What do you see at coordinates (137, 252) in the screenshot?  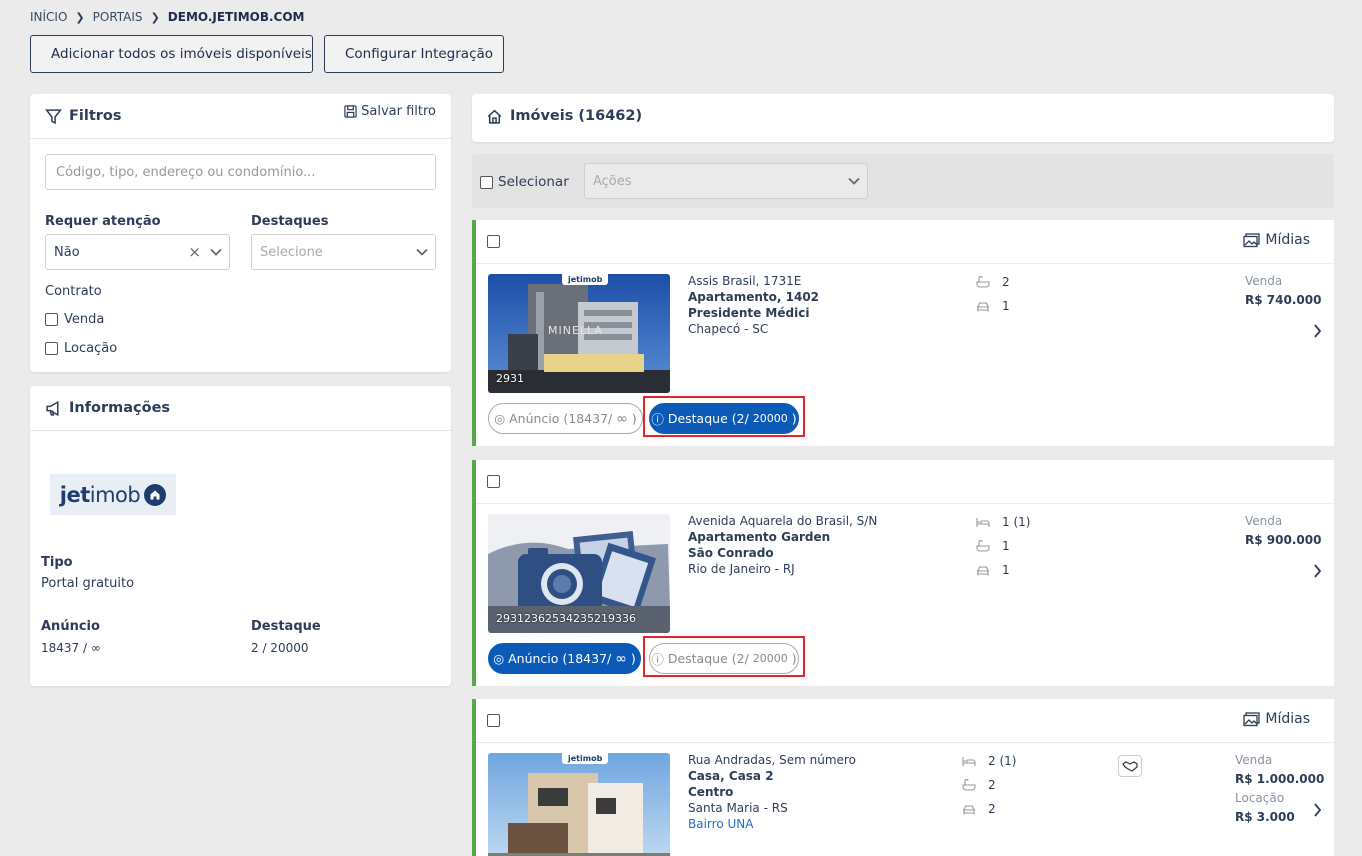 I see `attention-select: Não ×` at bounding box center [137, 252].